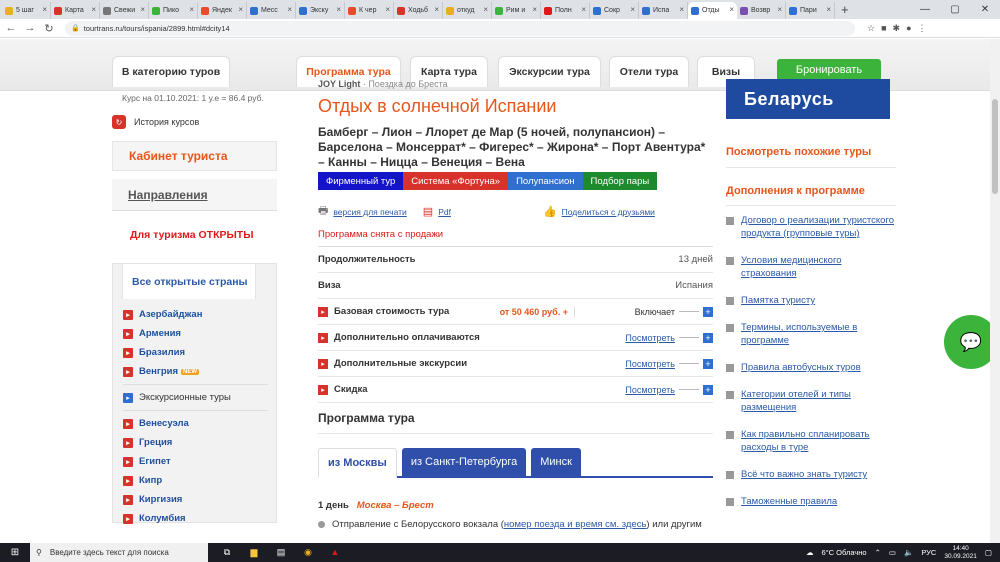  Describe the element at coordinates (464, 462) in the screenshot. I see `tab-from-spb: из Санкт-Петербурга` at that location.